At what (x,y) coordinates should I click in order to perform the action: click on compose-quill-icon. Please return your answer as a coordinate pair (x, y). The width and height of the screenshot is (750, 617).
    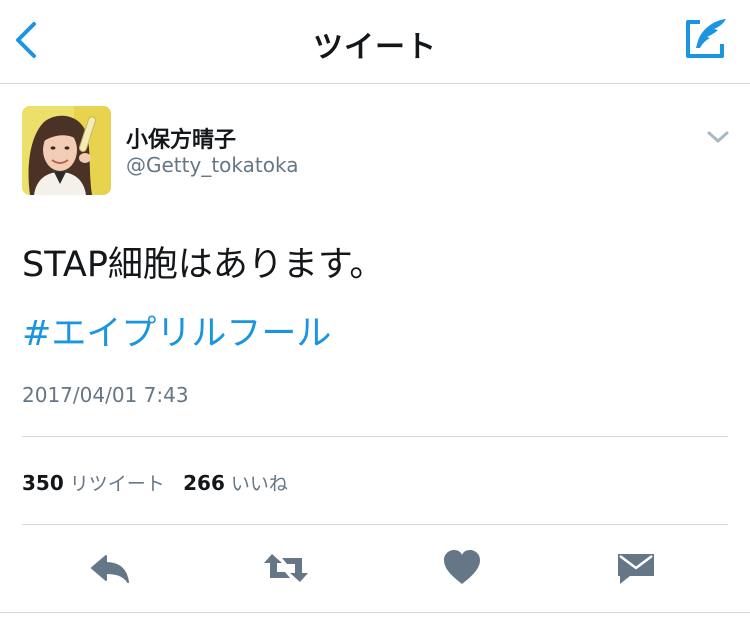
    Looking at the image, I should click on (706, 38).